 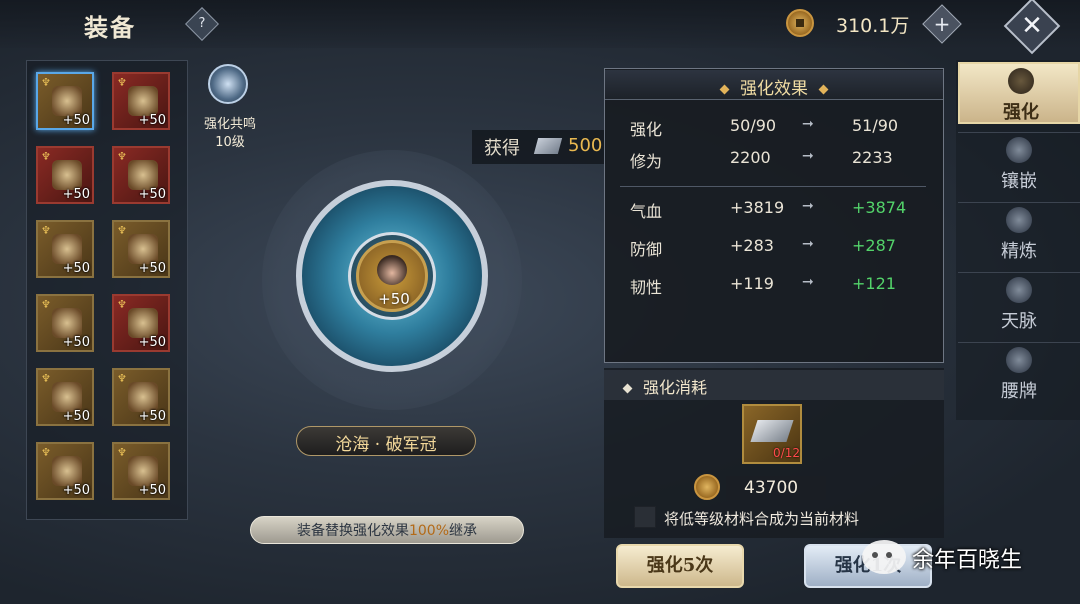 What do you see at coordinates (780, 160) in the screenshot?
I see `effect-row: 修为 2200 ➞ 2233` at bounding box center [780, 160].